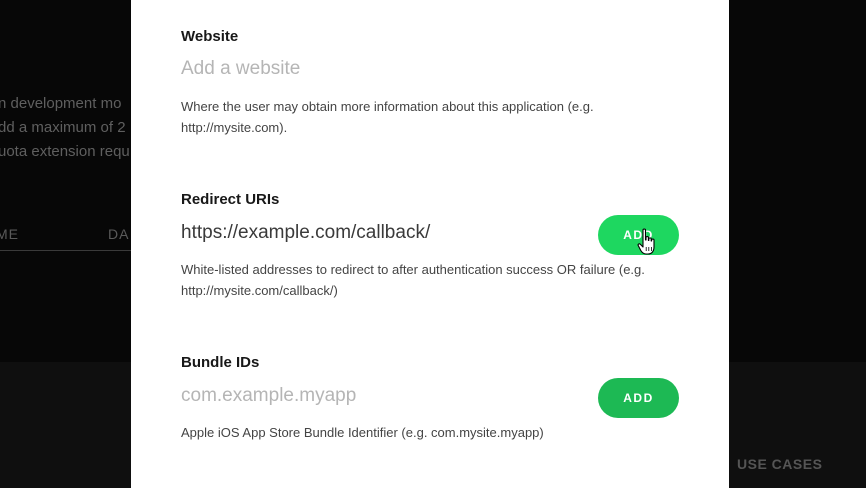  What do you see at coordinates (210, 36) in the screenshot?
I see `website-label: Website` at bounding box center [210, 36].